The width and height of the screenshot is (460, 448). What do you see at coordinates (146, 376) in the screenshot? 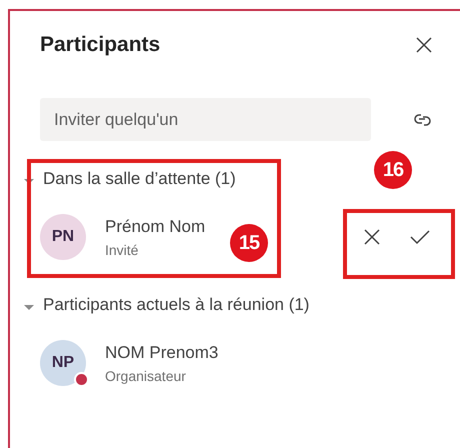
I see `person-role: Organisateur` at bounding box center [146, 376].